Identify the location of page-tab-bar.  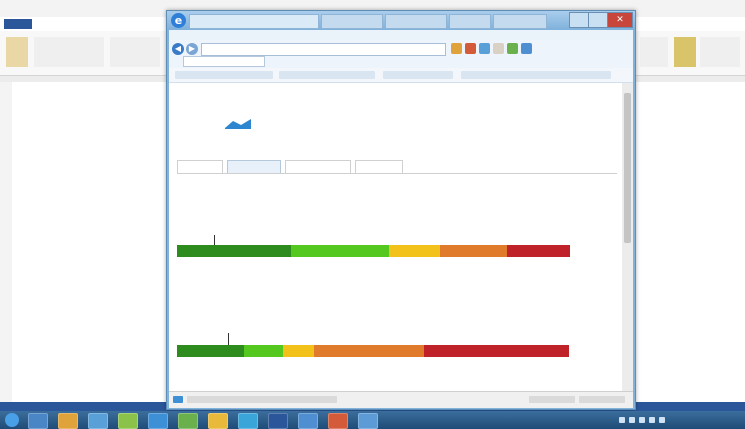
(397, 166).